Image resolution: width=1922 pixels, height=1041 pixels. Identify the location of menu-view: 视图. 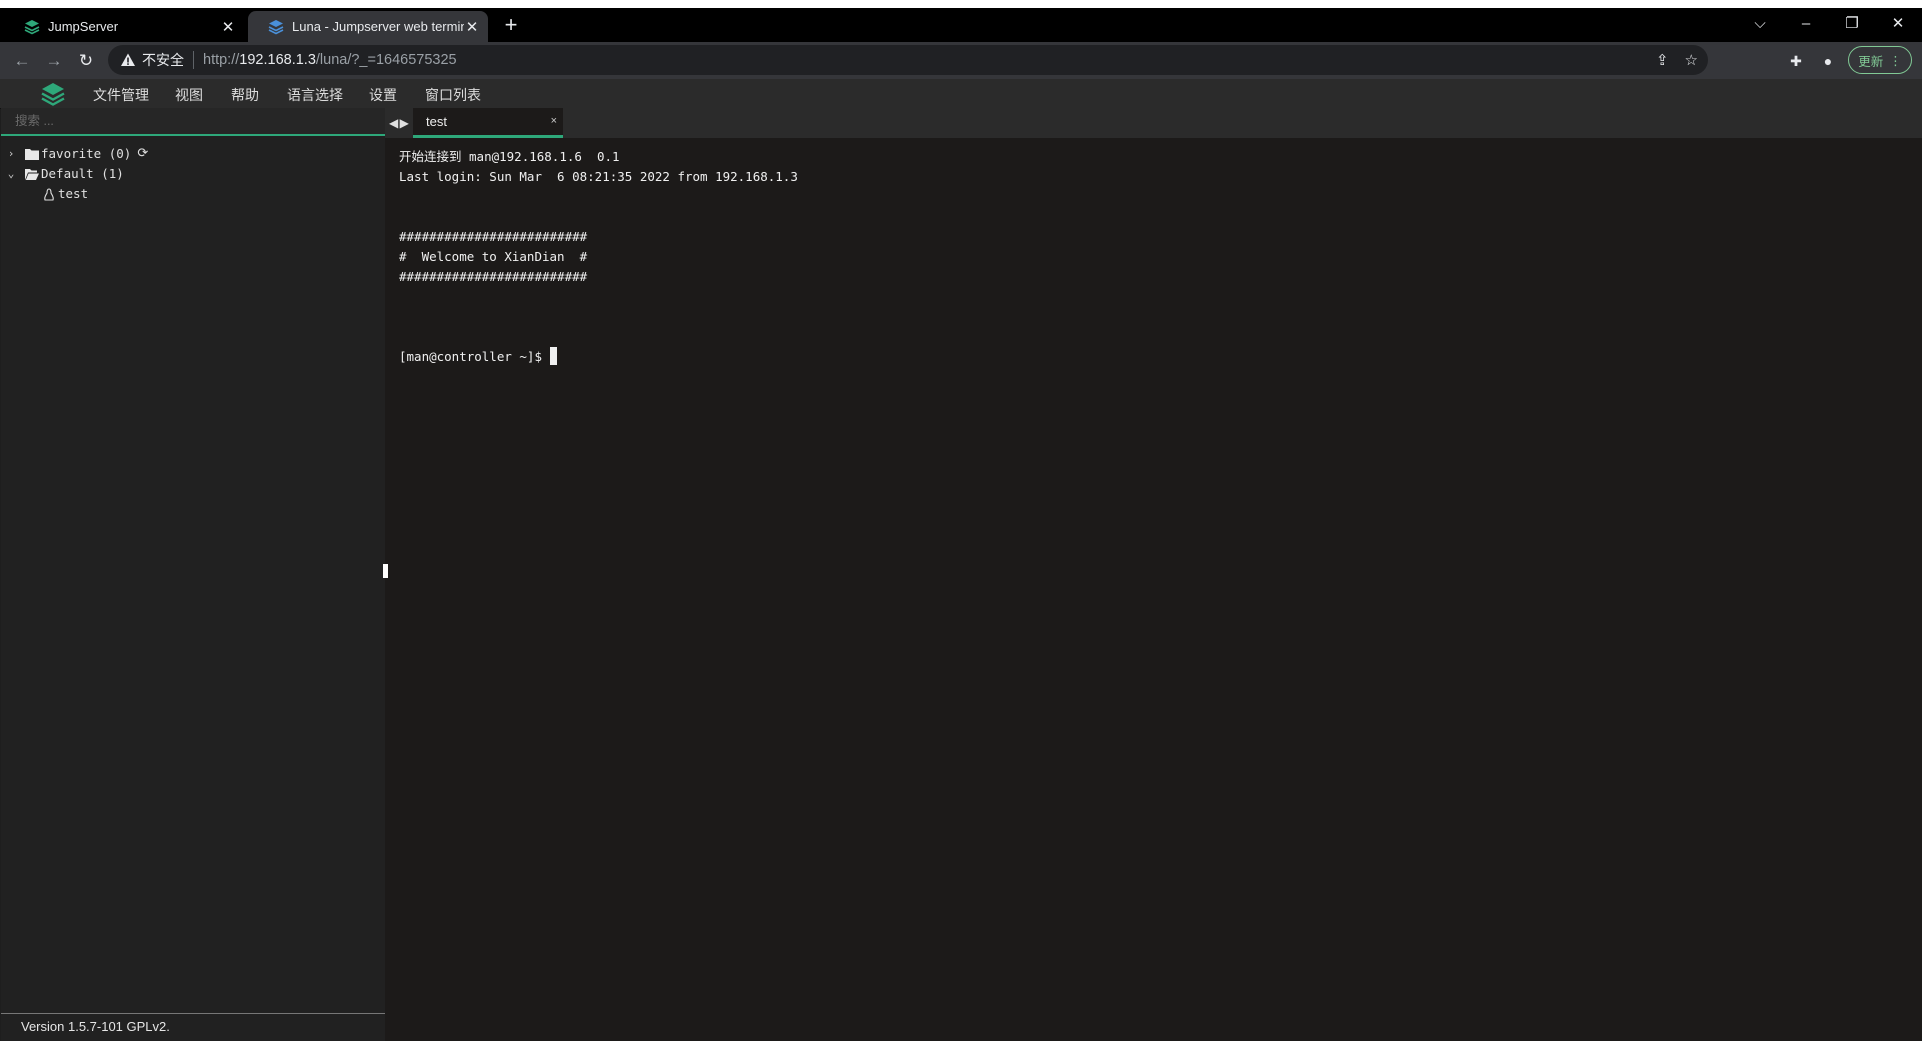
(189, 95).